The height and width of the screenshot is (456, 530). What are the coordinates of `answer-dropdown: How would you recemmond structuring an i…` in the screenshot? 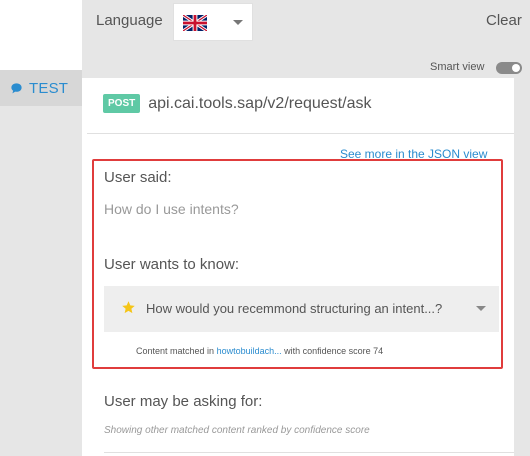 It's located at (301, 309).